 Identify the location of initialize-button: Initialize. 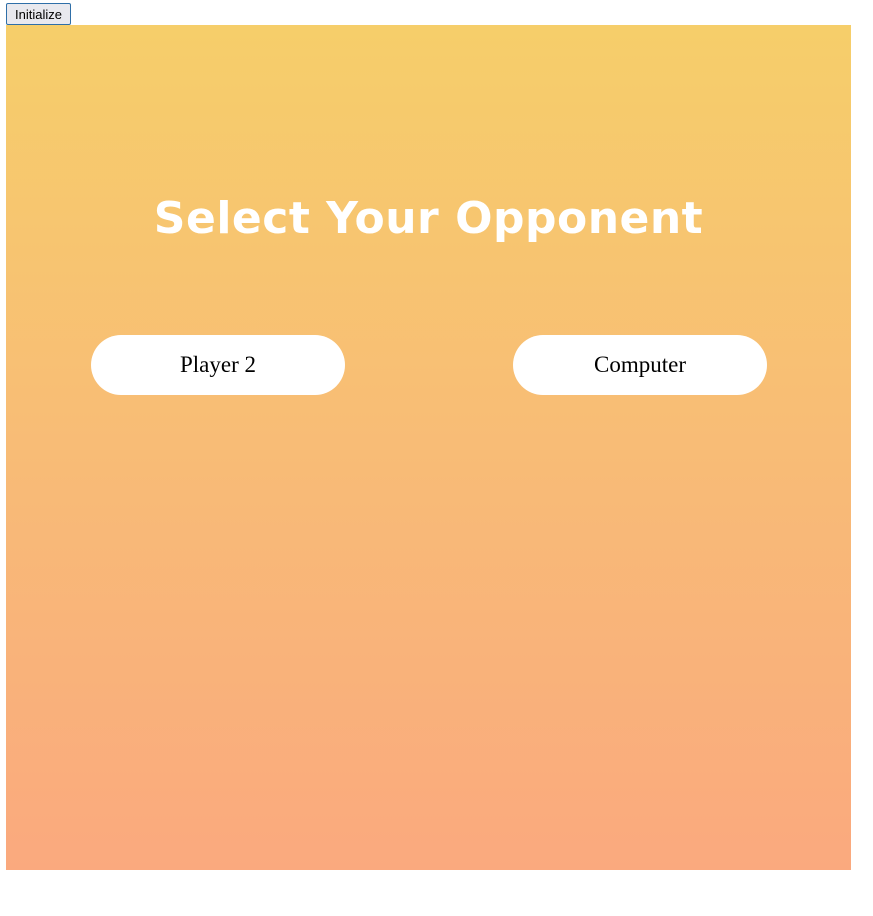
(38, 14).